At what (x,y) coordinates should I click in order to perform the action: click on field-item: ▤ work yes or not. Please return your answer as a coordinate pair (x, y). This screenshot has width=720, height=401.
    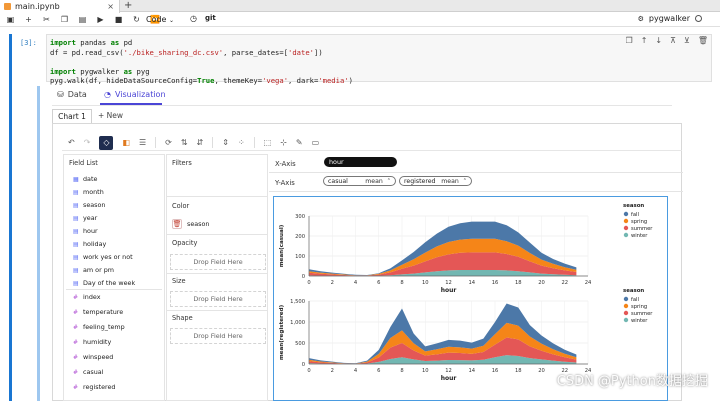
    Looking at the image, I should click on (103, 257).